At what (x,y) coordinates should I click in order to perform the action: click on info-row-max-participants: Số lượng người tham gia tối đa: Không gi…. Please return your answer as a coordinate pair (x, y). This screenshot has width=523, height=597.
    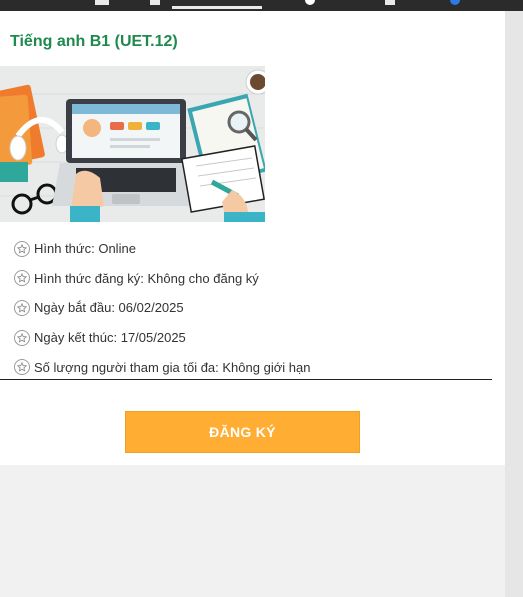
    Looking at the image, I should click on (254, 367).